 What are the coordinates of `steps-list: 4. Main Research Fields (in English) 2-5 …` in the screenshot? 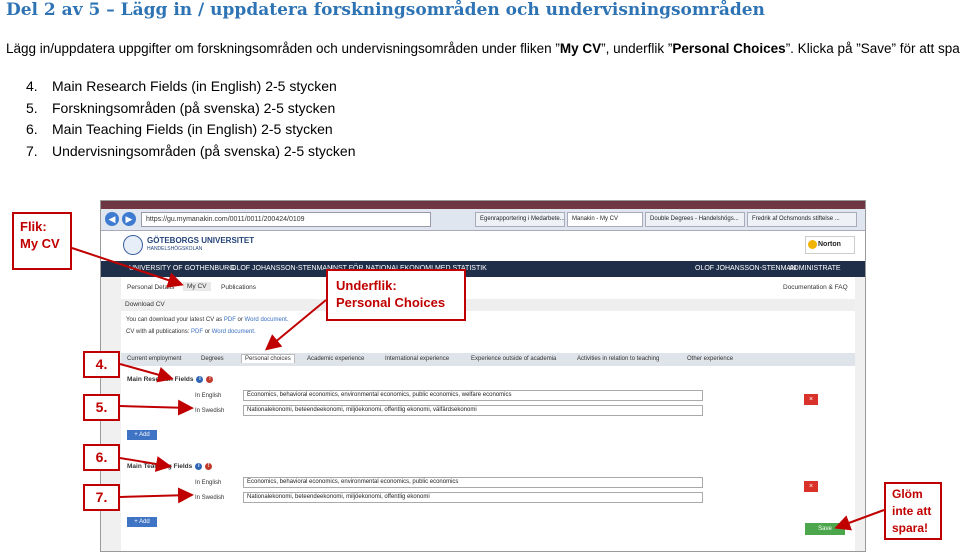 It's located at (190, 119).